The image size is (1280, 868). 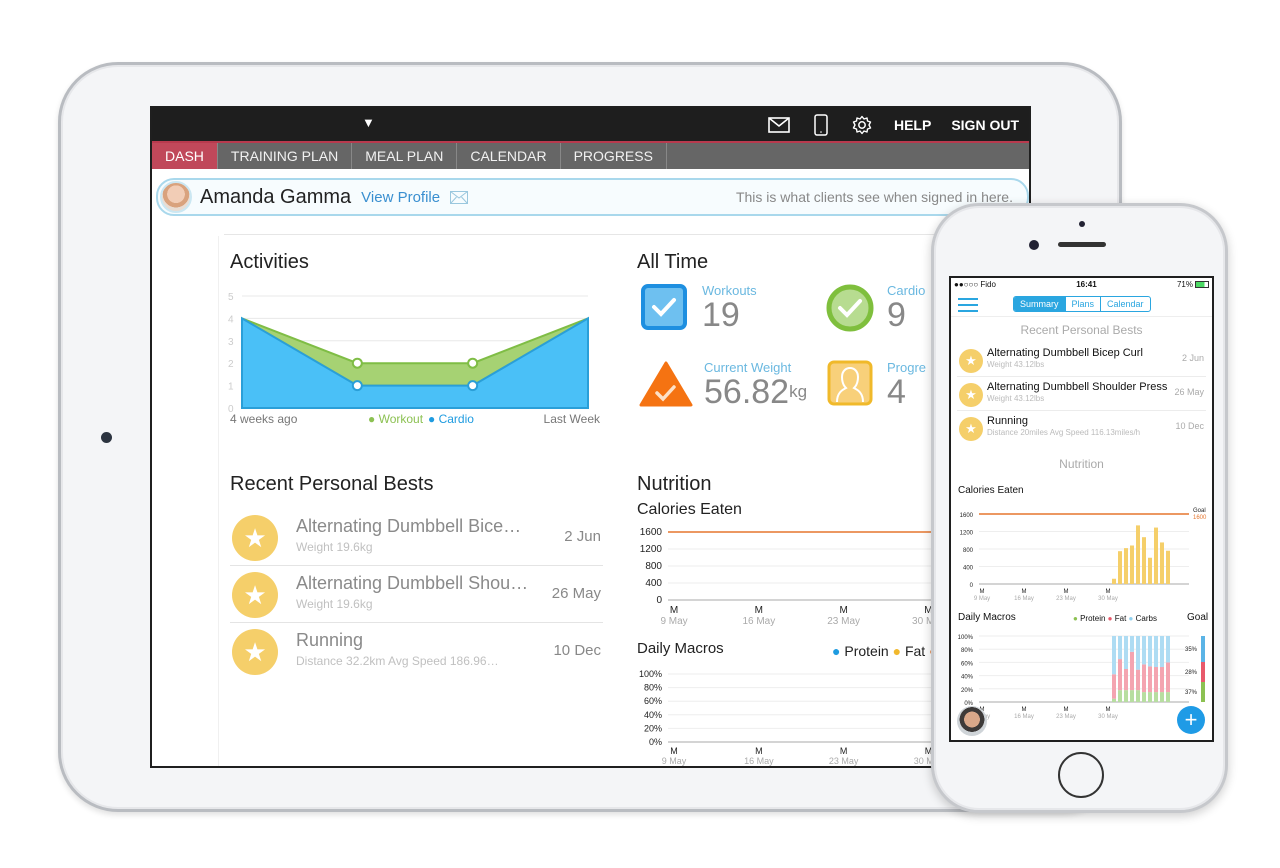 I want to click on home-button, so click(x=1081, y=775).